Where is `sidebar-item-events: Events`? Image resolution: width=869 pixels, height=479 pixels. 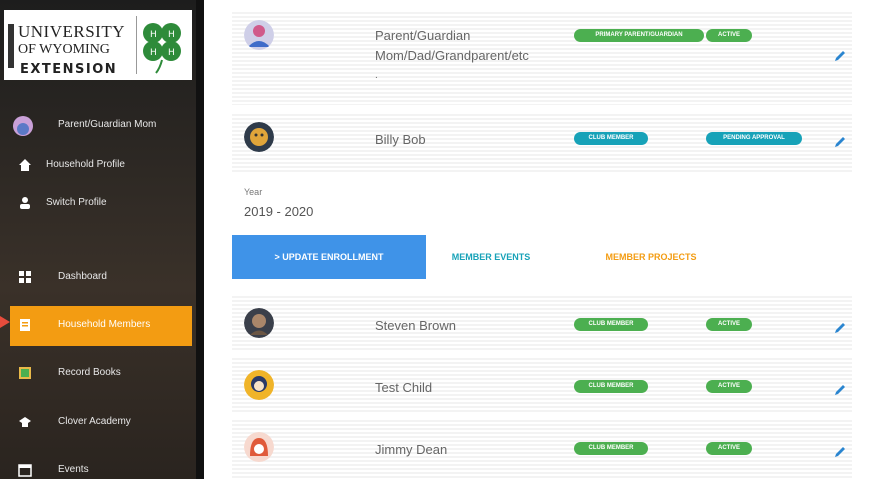
sidebar-item-events: Events is located at coordinates (101, 465).